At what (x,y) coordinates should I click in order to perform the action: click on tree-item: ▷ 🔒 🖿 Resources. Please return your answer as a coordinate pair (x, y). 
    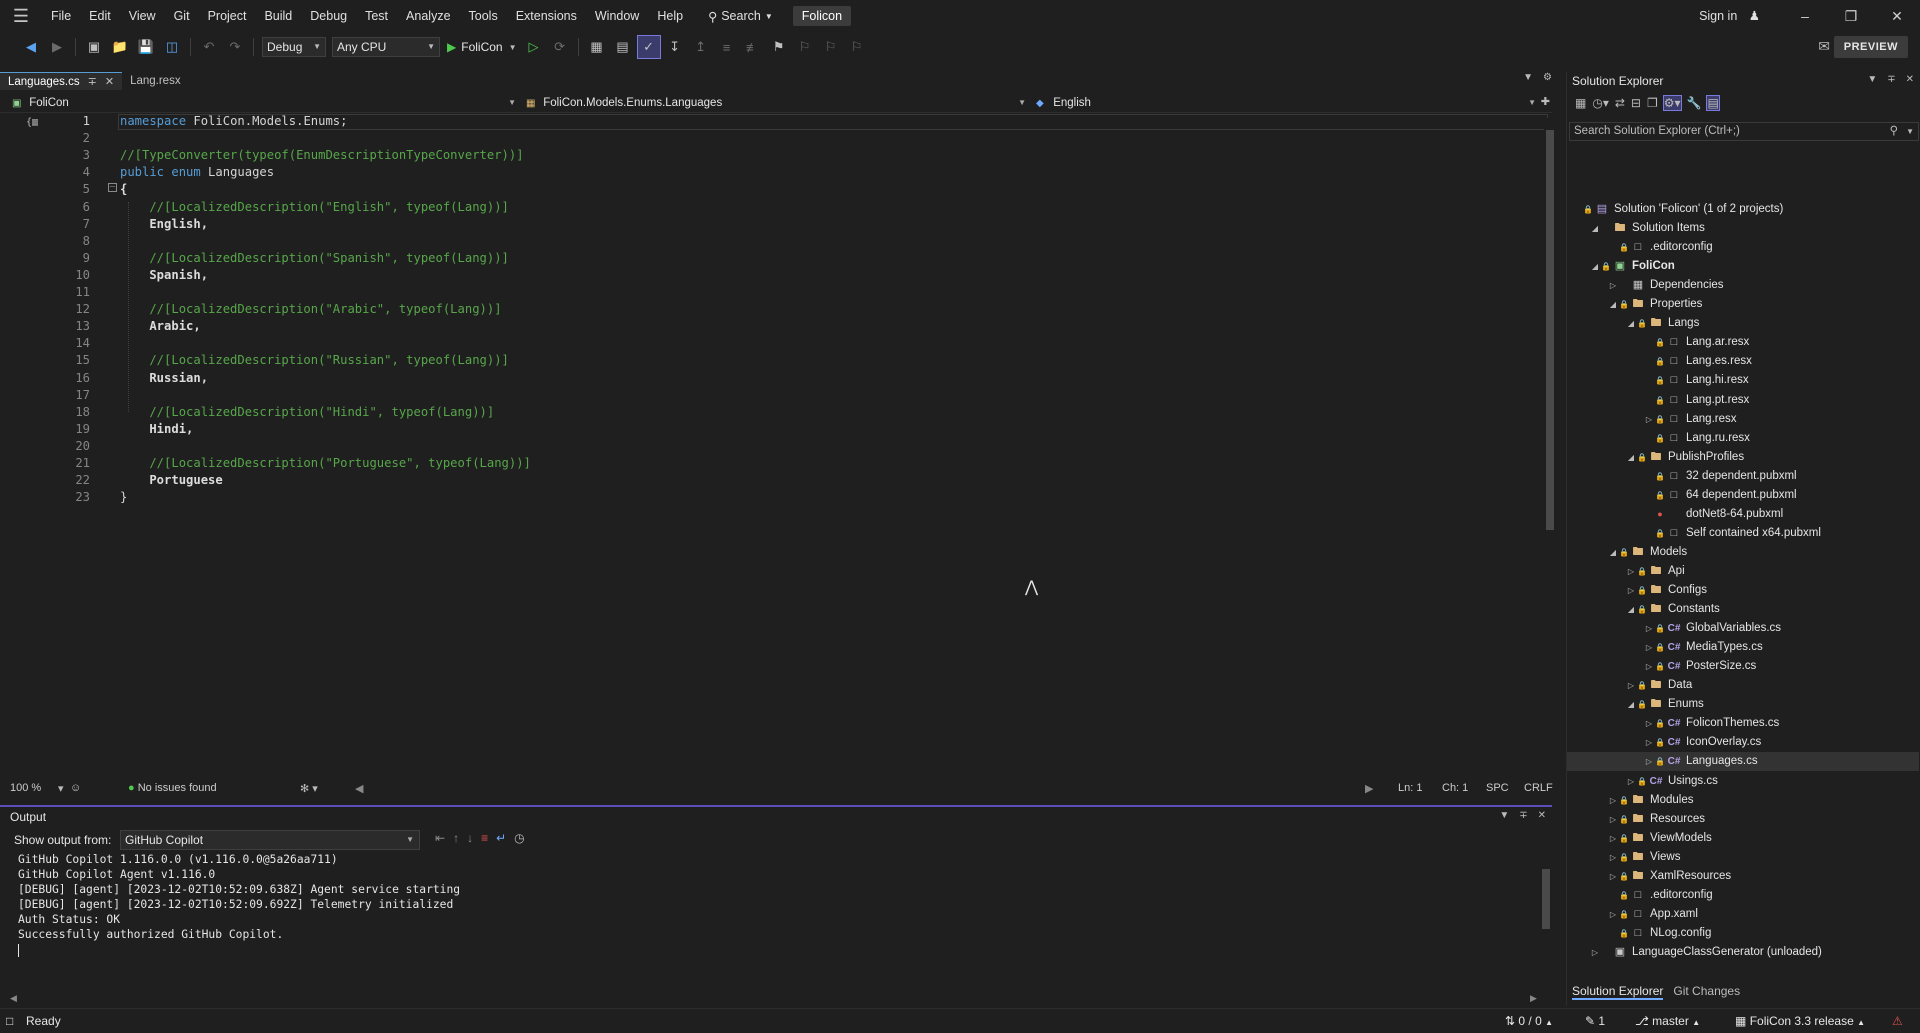
    Looking at the image, I should click on (1743, 819).